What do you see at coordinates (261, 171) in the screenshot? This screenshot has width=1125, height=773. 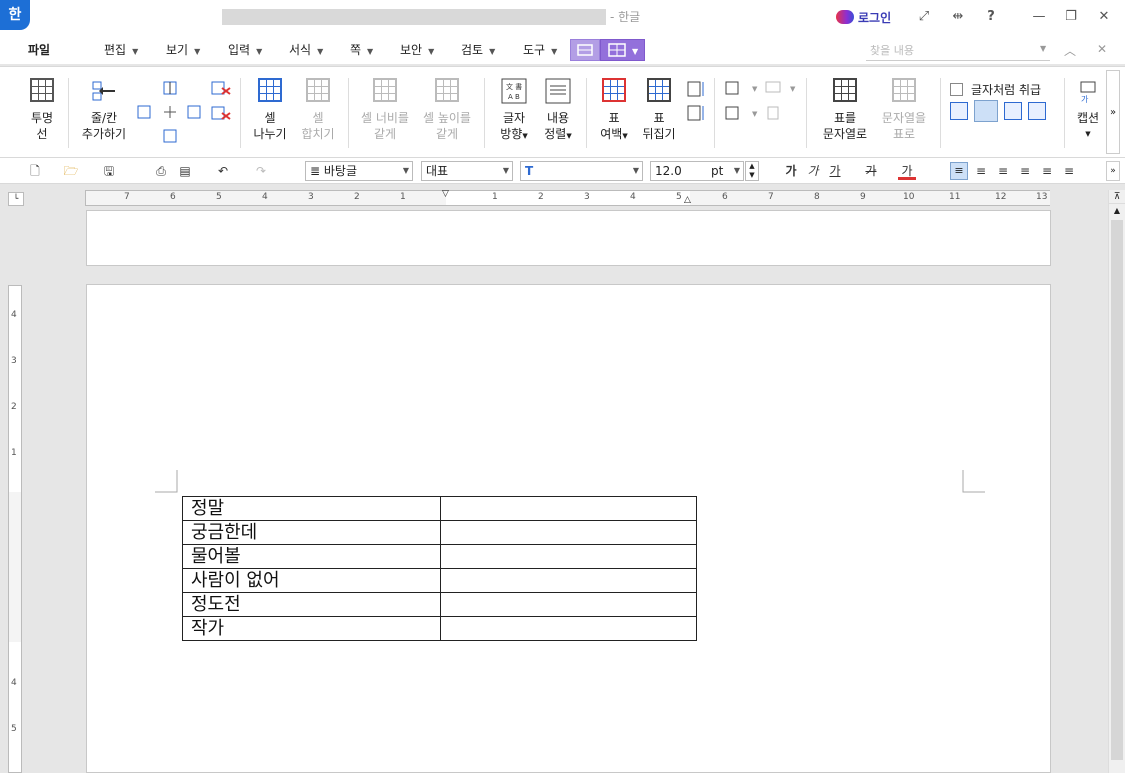 I see `redo-icon: ↷` at bounding box center [261, 171].